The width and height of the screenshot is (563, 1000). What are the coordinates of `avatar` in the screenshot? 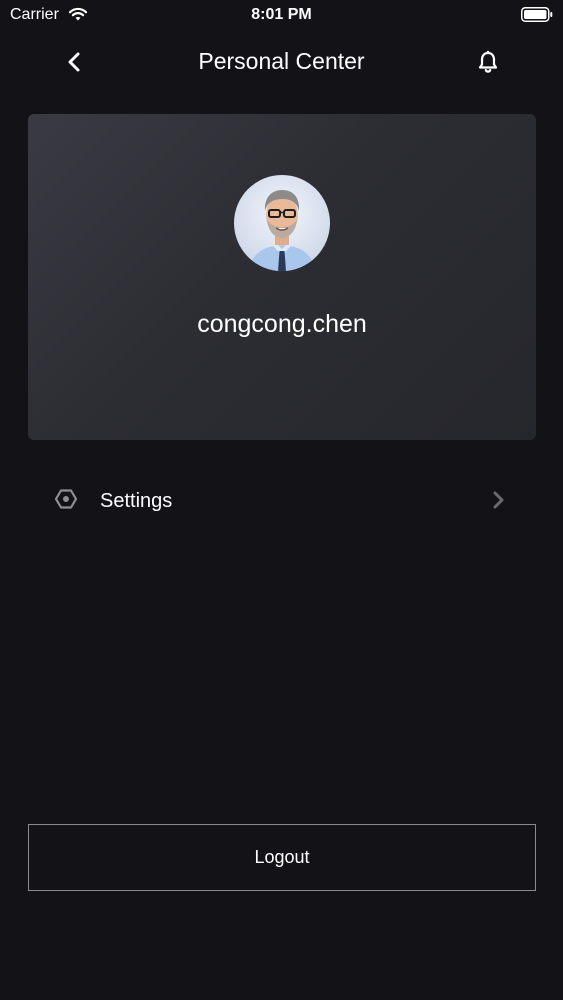 It's located at (282, 223).